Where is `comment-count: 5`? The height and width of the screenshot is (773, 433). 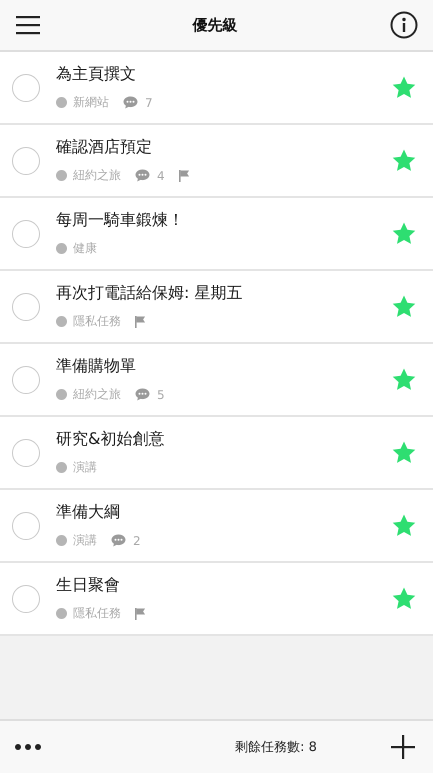 comment-count: 5 is located at coordinates (161, 395).